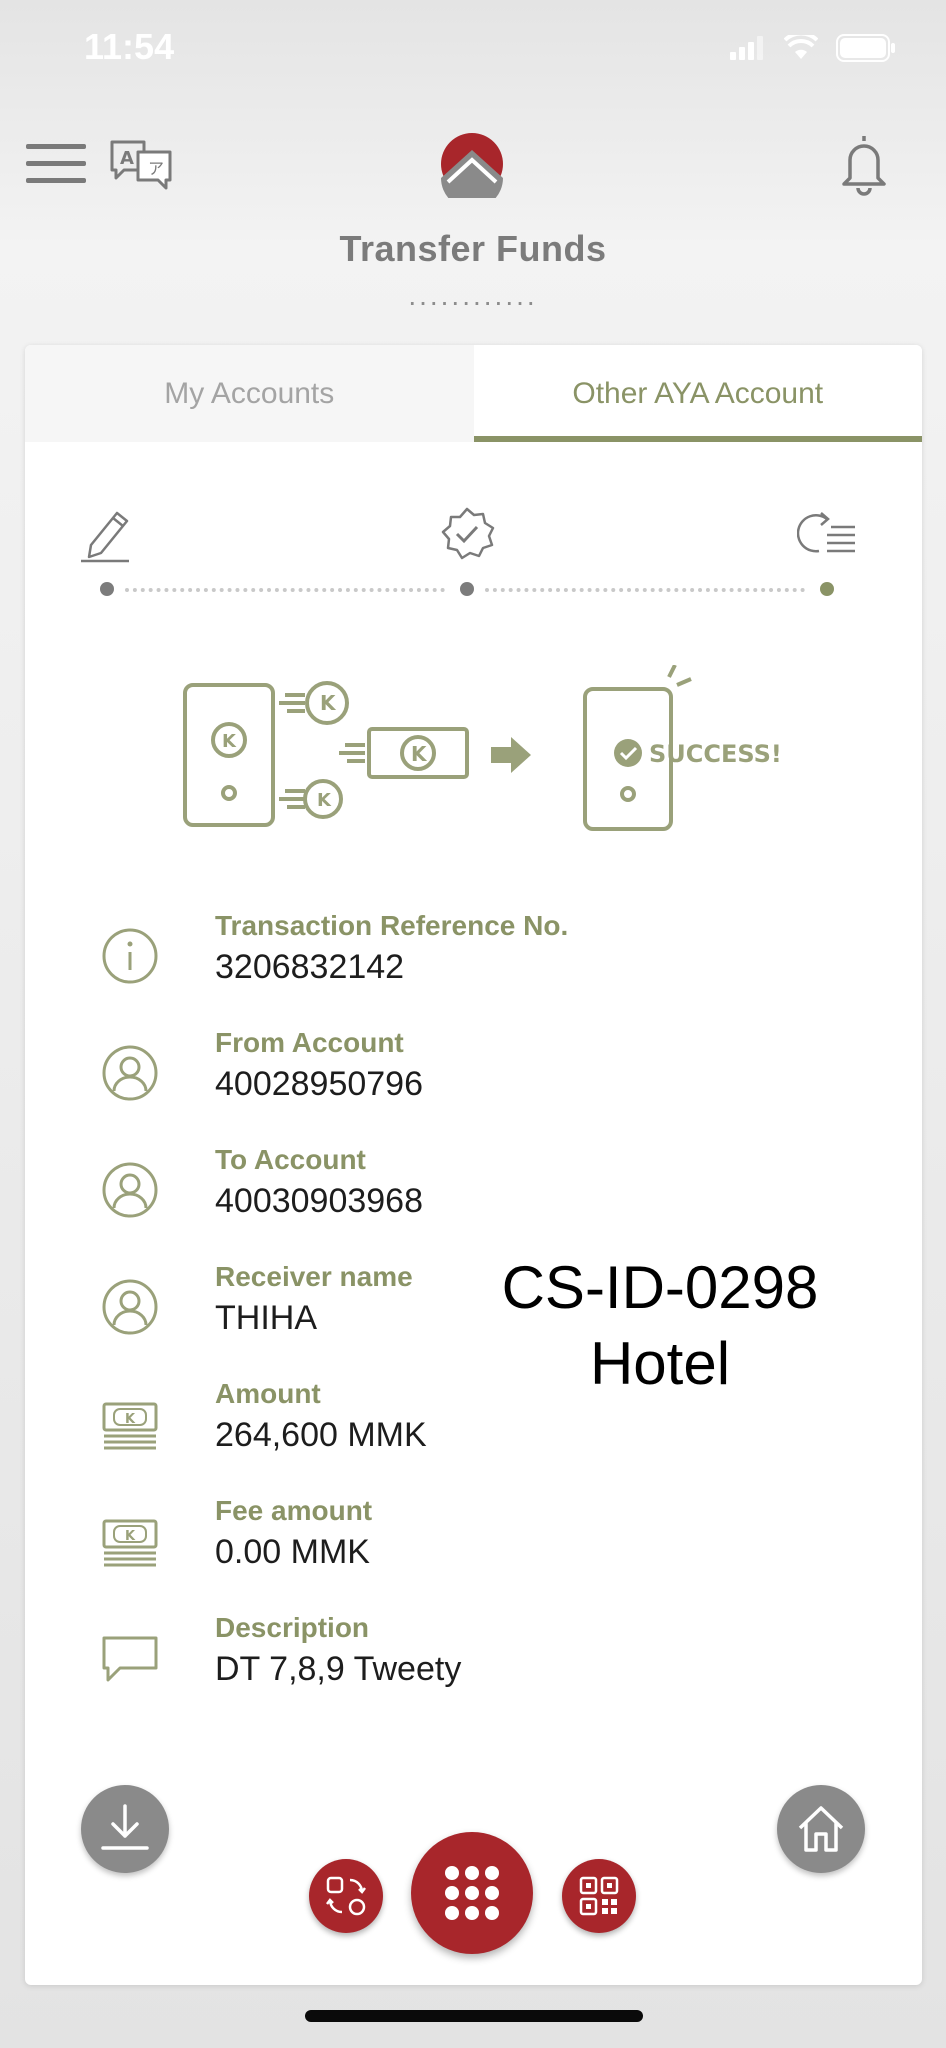 Image resolution: width=946 pixels, height=2048 pixels. What do you see at coordinates (473, 968) in the screenshot?
I see `detail-row-reference: Transaction Reference No. 3206832142` at bounding box center [473, 968].